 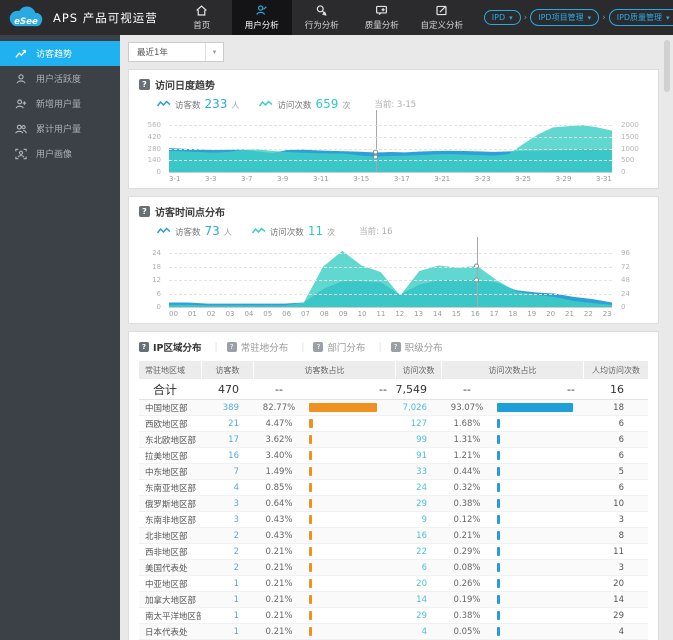 I want to click on visitors-count: 389, so click(x=227, y=408).